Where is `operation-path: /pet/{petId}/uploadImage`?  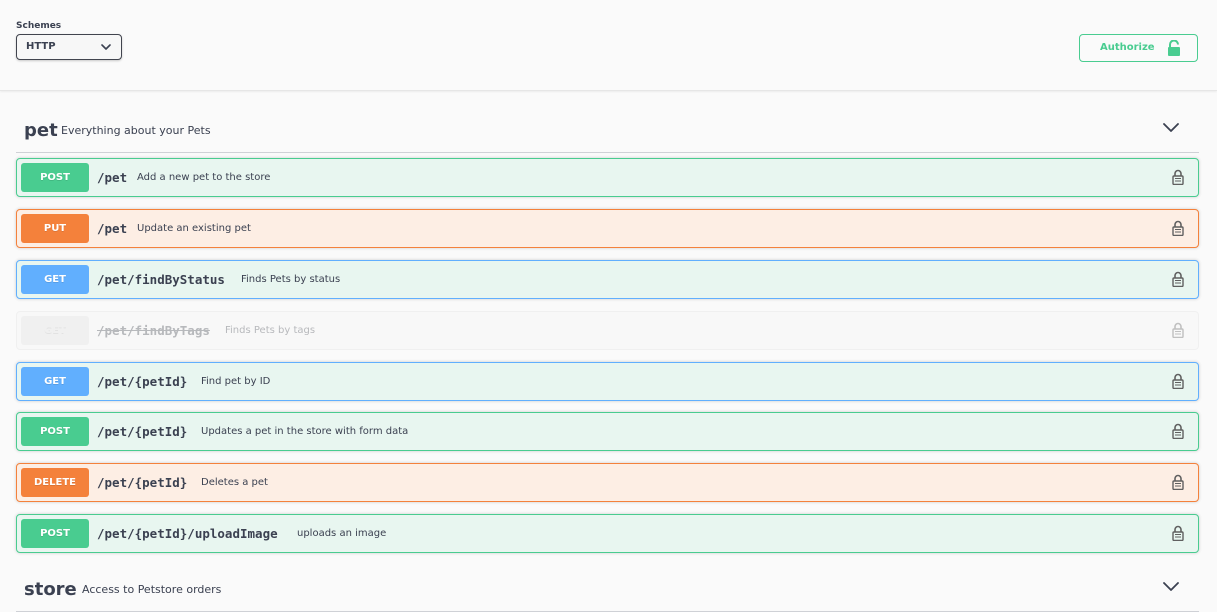
operation-path: /pet/{petId}/uploadImage is located at coordinates (187, 533).